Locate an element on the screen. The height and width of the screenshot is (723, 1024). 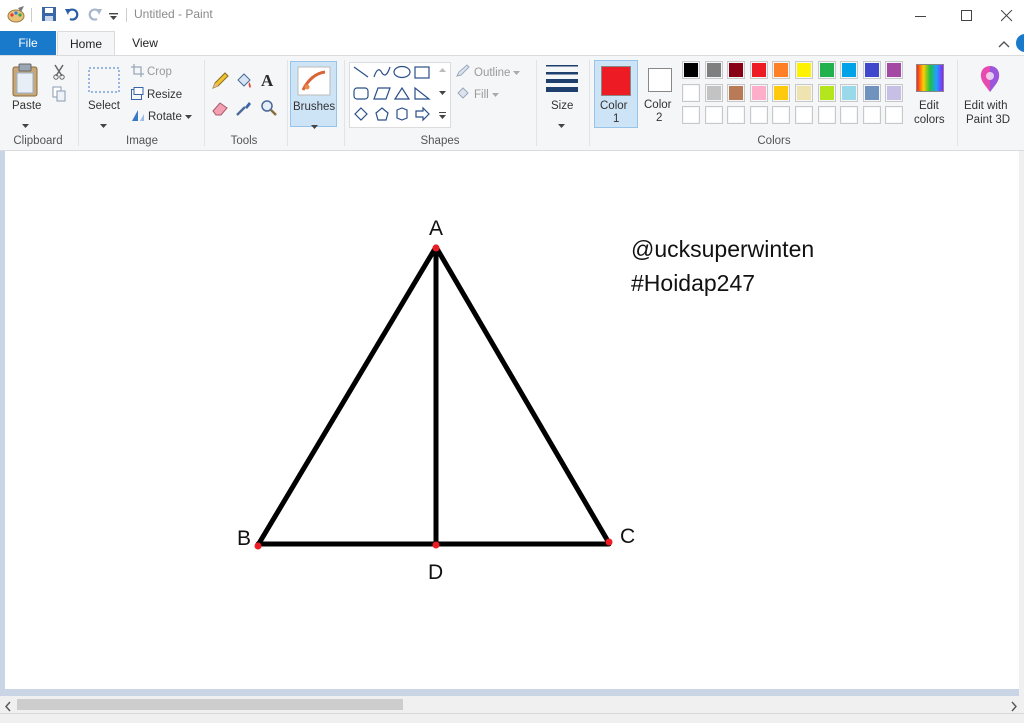
paste-dropdown-chevron-icon is located at coordinates (25, 125).